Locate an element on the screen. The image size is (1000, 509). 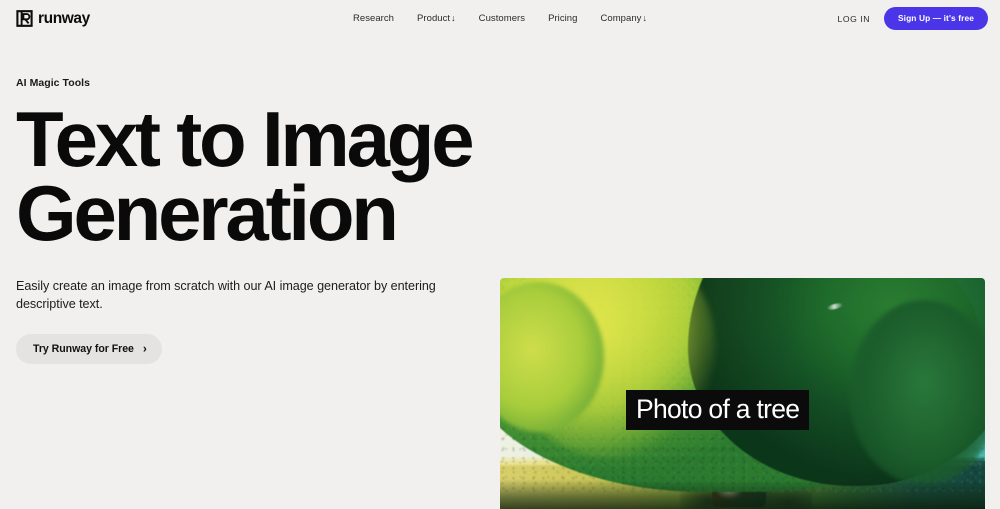
signup-button: Sign Up — it's free is located at coordinates (935, 18).